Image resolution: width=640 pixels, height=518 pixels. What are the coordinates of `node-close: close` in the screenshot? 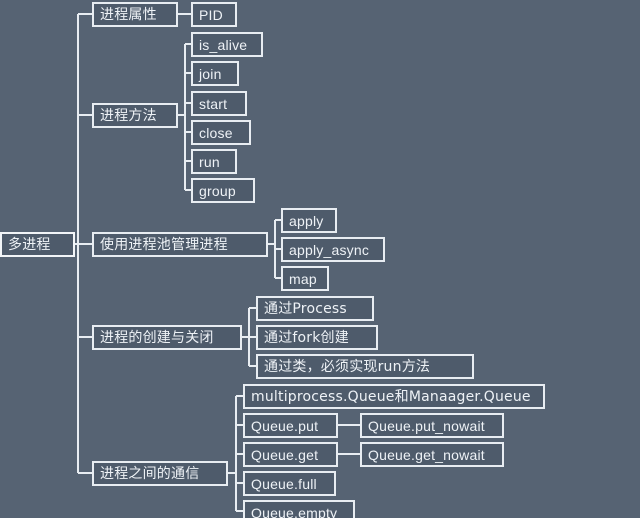 It's located at (221, 132).